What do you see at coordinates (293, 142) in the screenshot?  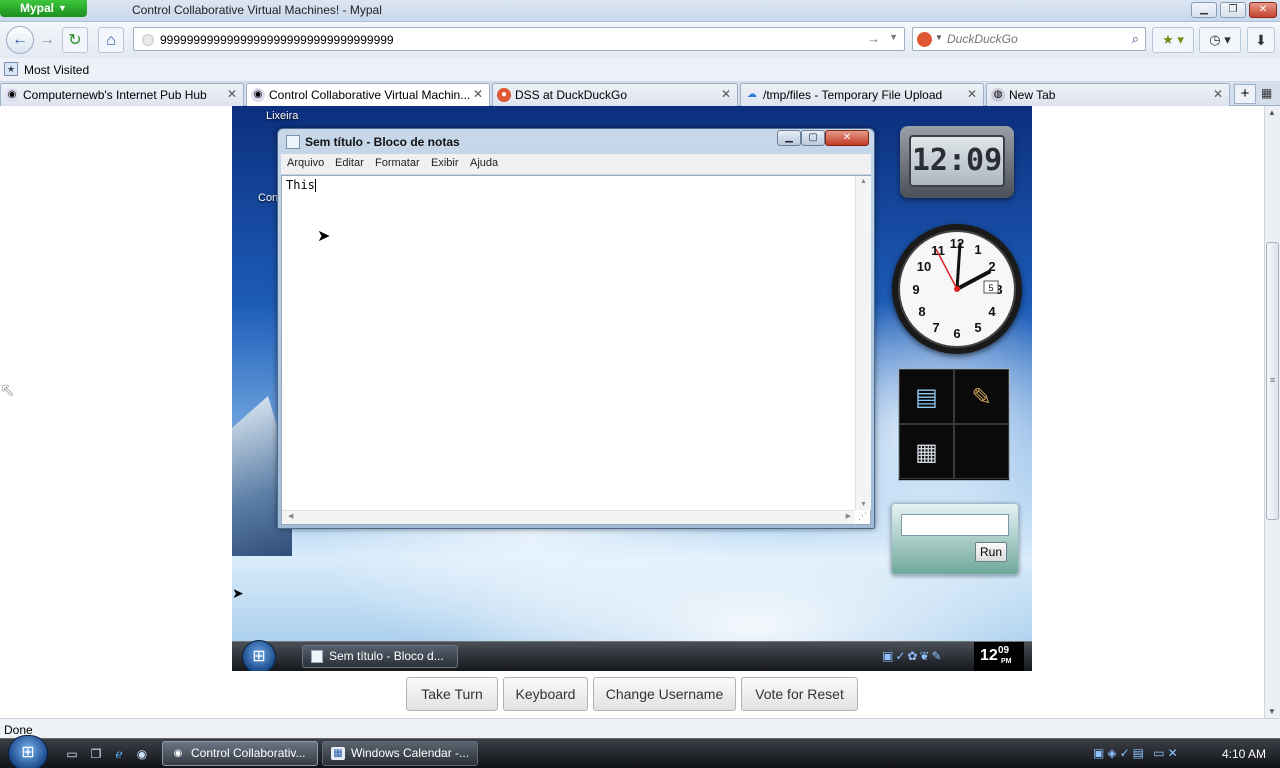 I see `notepad-icon` at bounding box center [293, 142].